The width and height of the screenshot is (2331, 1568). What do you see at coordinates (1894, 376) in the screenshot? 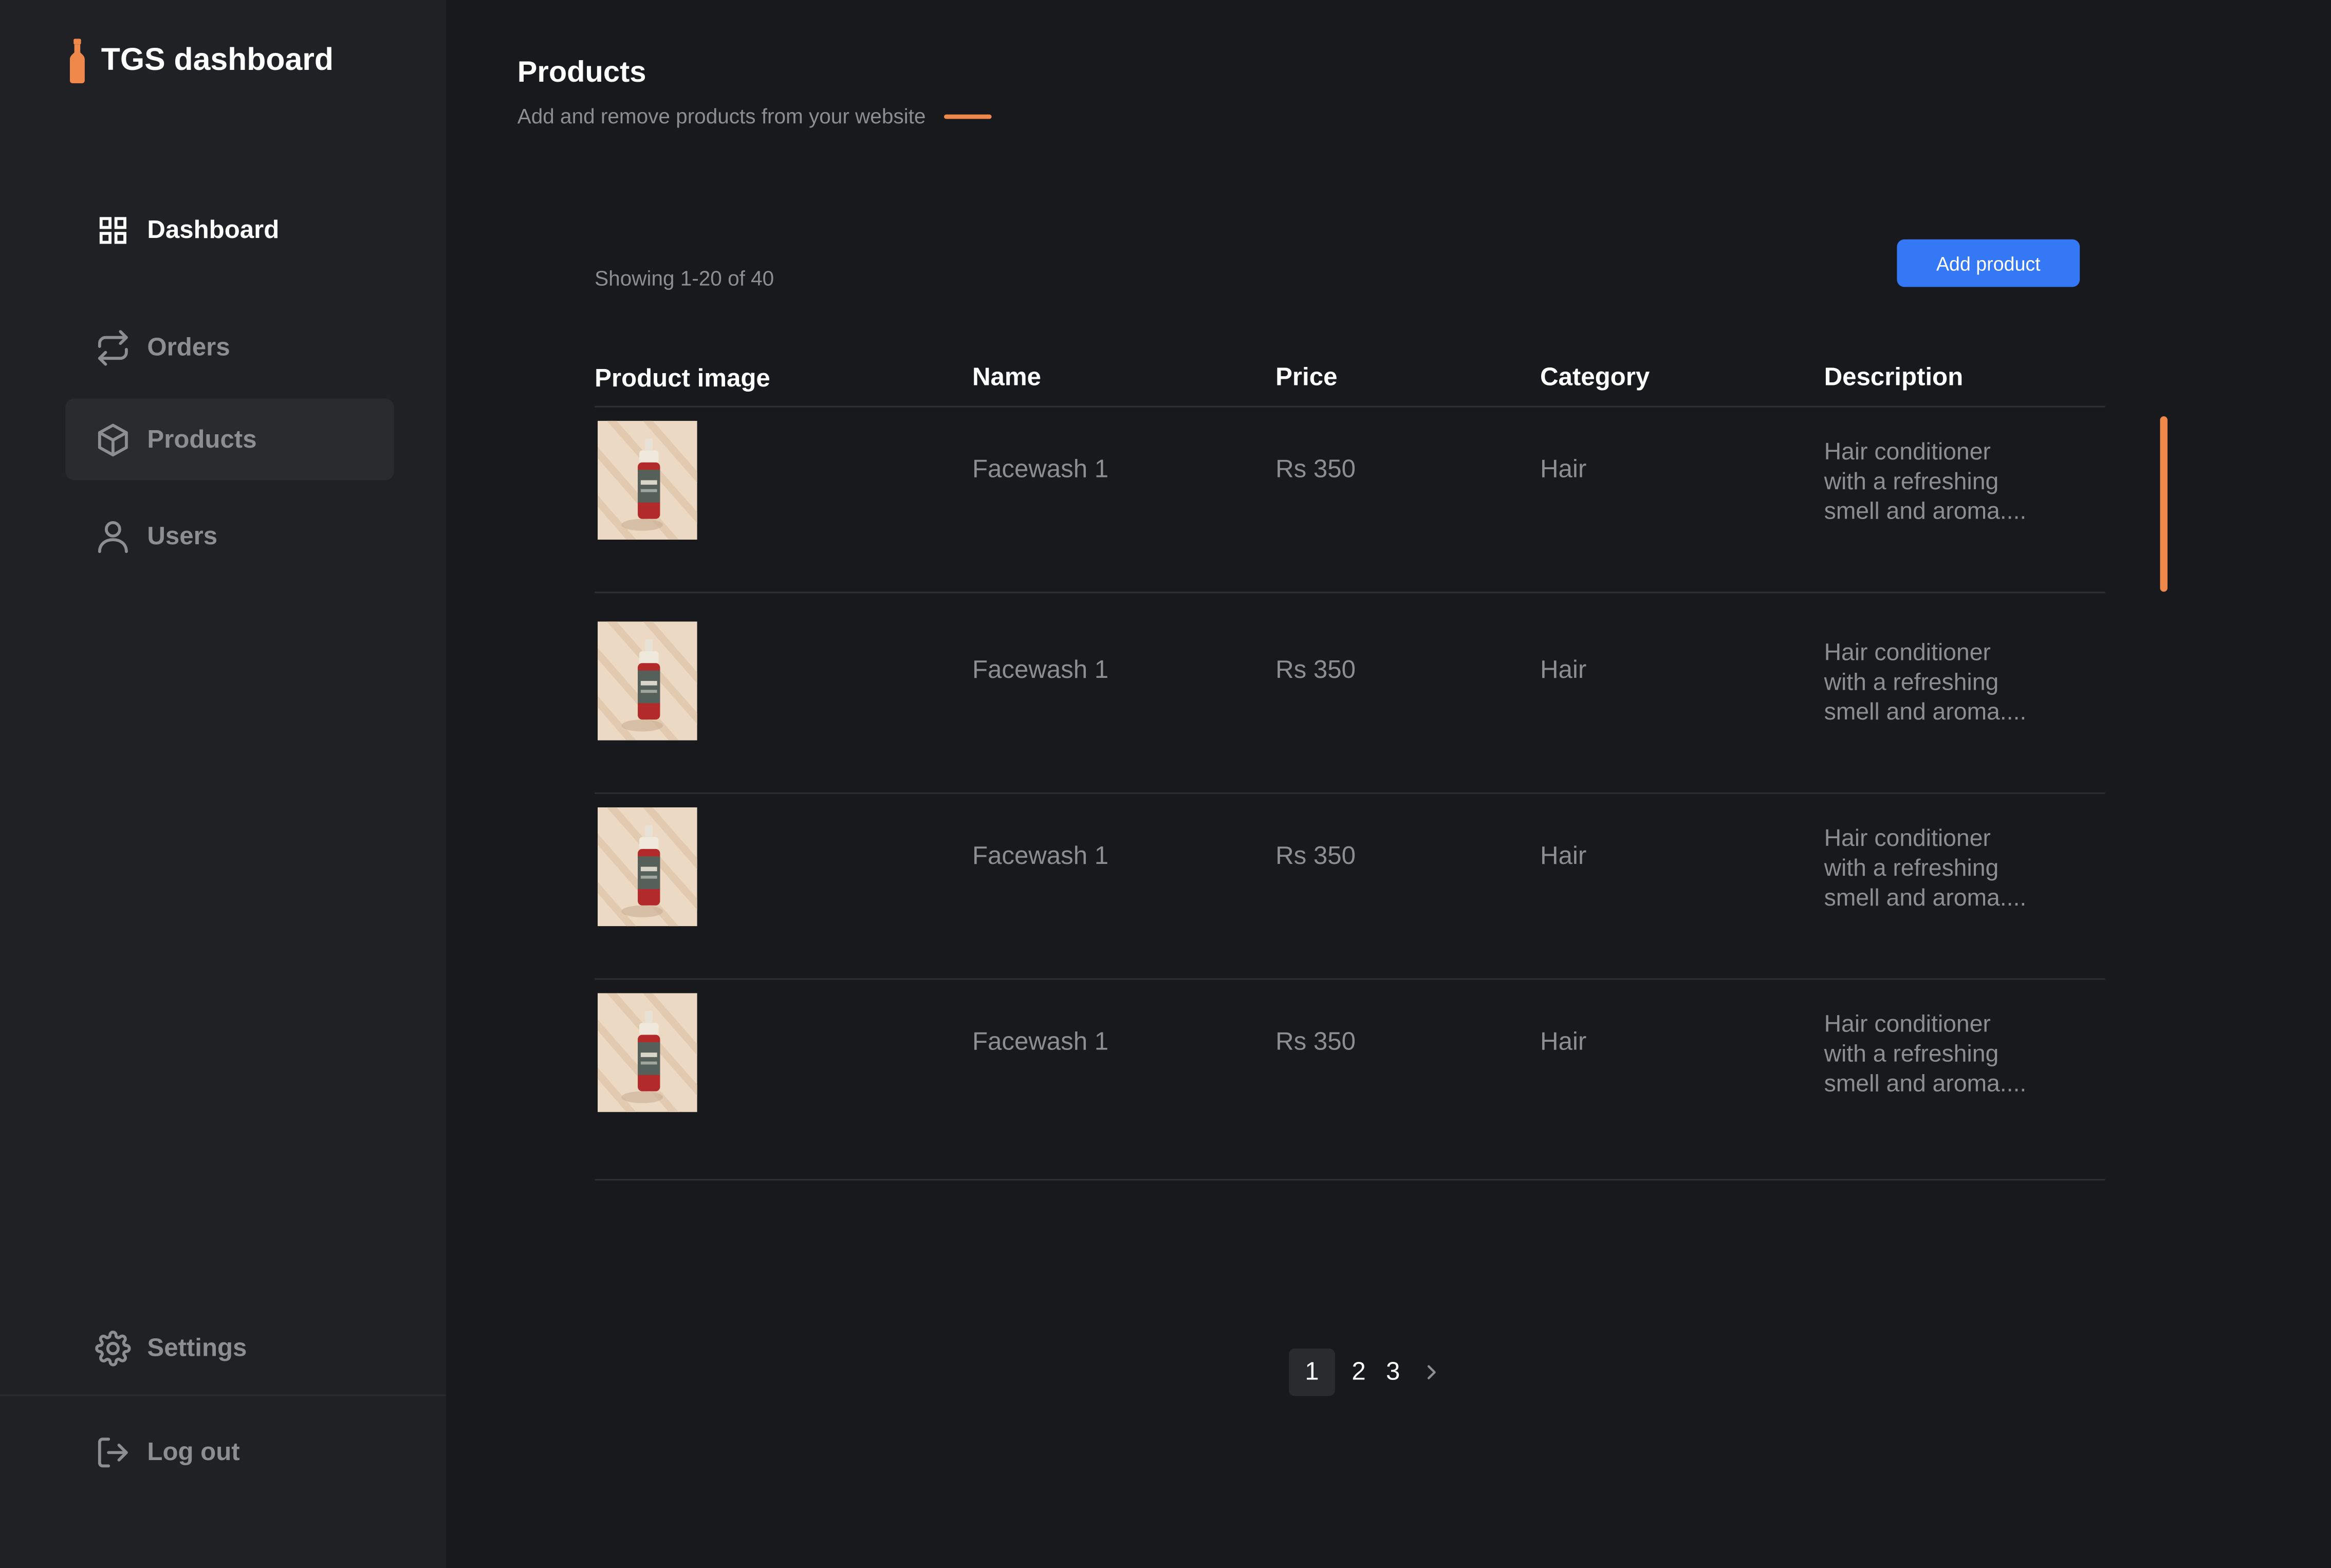
I see `column-header-description: Description` at bounding box center [1894, 376].